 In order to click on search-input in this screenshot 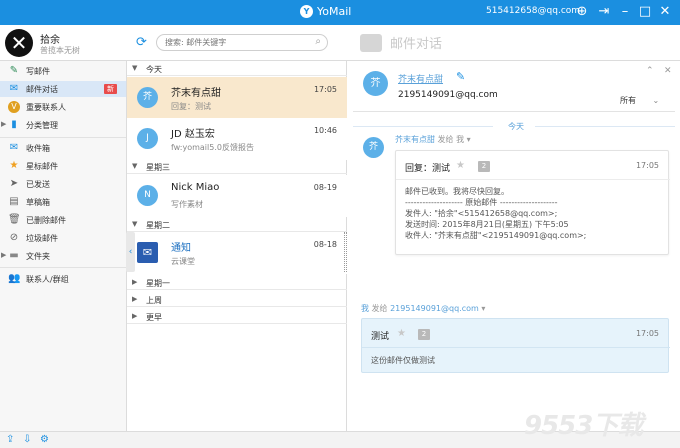, I will do `click(235, 42)`.